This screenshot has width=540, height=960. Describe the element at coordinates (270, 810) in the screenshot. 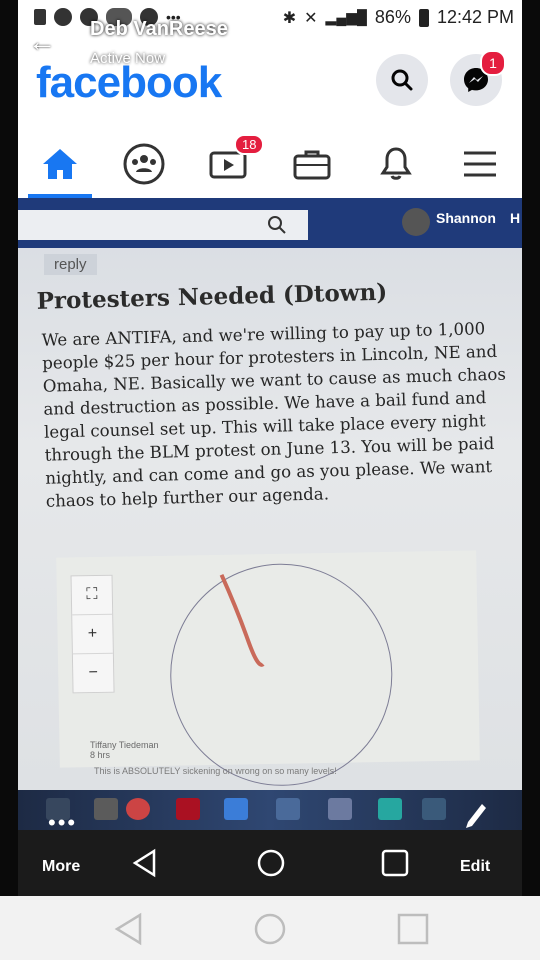

I see `photo-taskbar` at that location.